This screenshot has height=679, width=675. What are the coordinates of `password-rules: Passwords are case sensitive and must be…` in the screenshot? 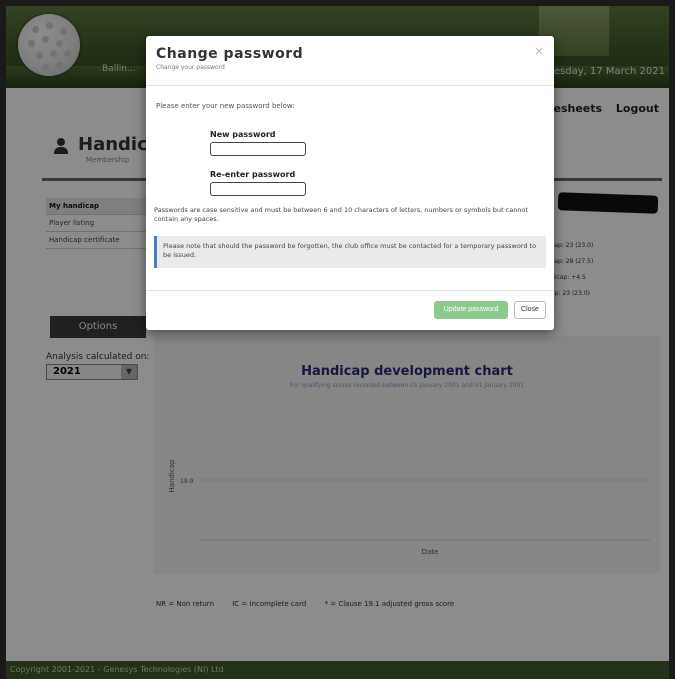 It's located at (341, 214).